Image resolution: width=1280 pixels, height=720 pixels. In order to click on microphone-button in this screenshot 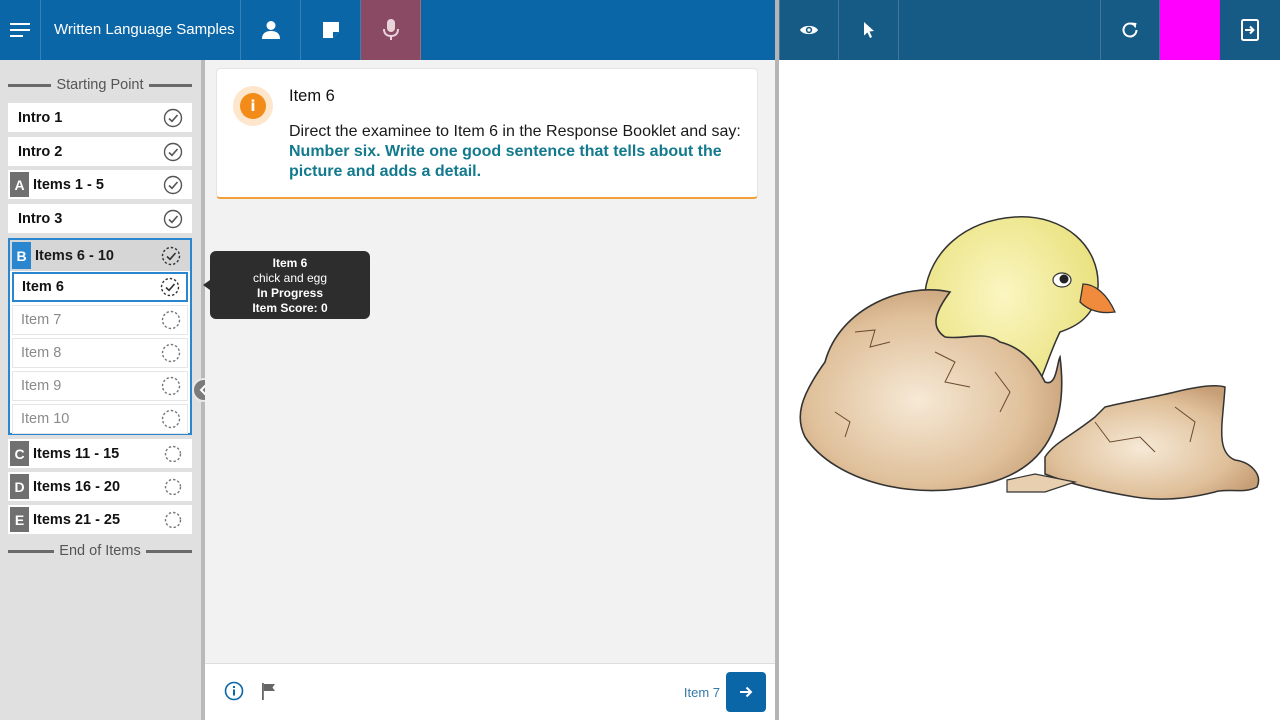, I will do `click(391, 30)`.